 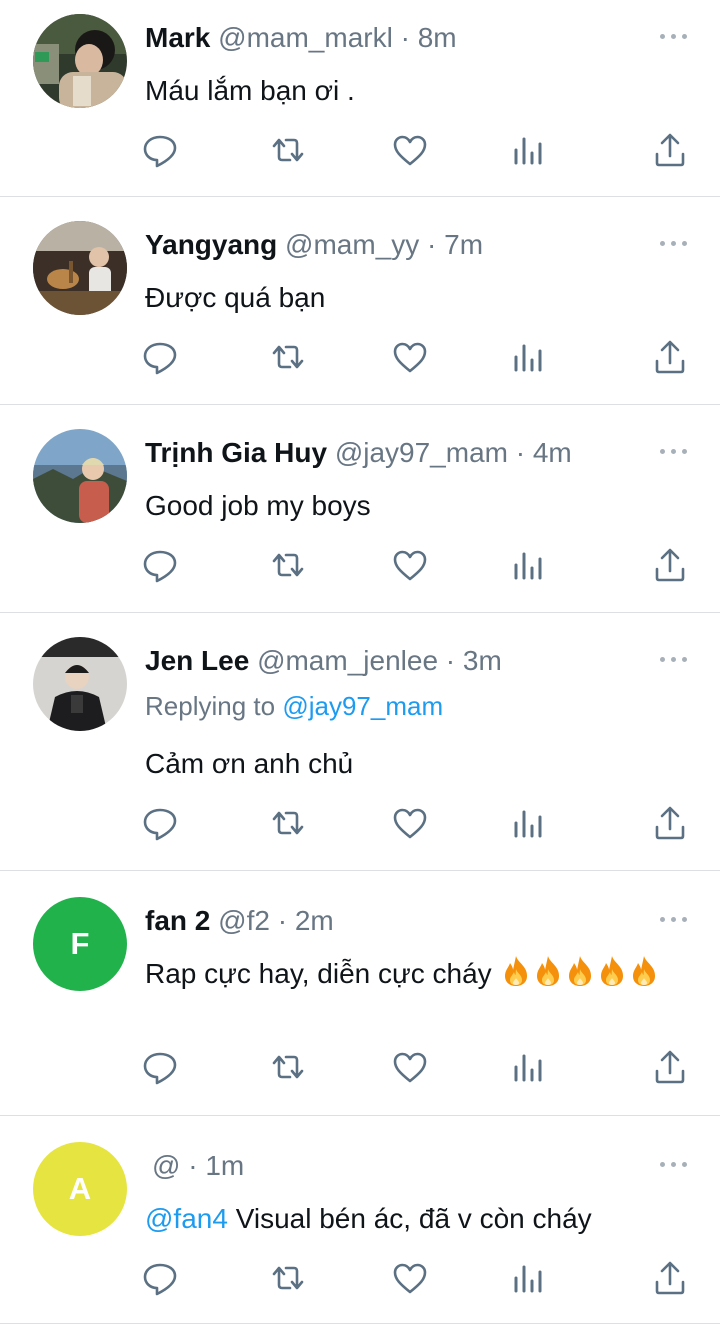 What do you see at coordinates (211, 244) in the screenshot?
I see `display-name: Yangyang` at bounding box center [211, 244].